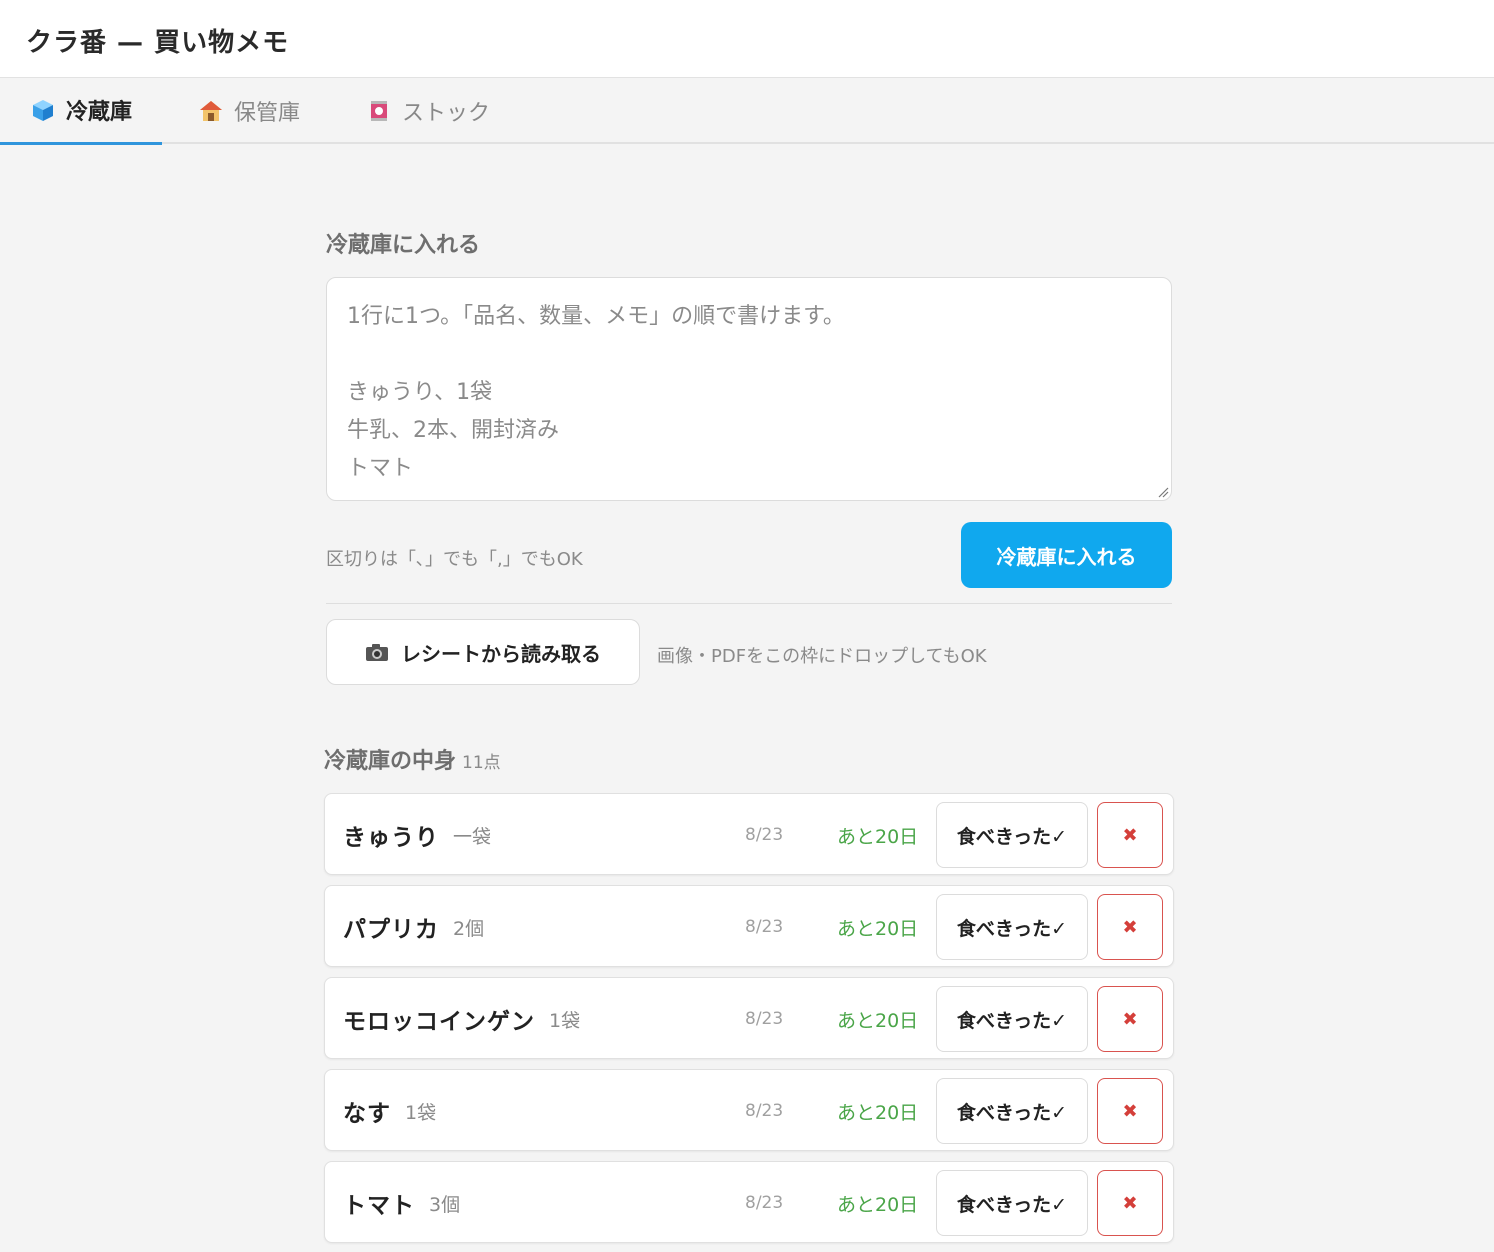 The height and width of the screenshot is (1252, 1494). I want to click on list-item: なす 1袋 8/23 あと20日 食べきった✓ ✖, so click(749, 1110).